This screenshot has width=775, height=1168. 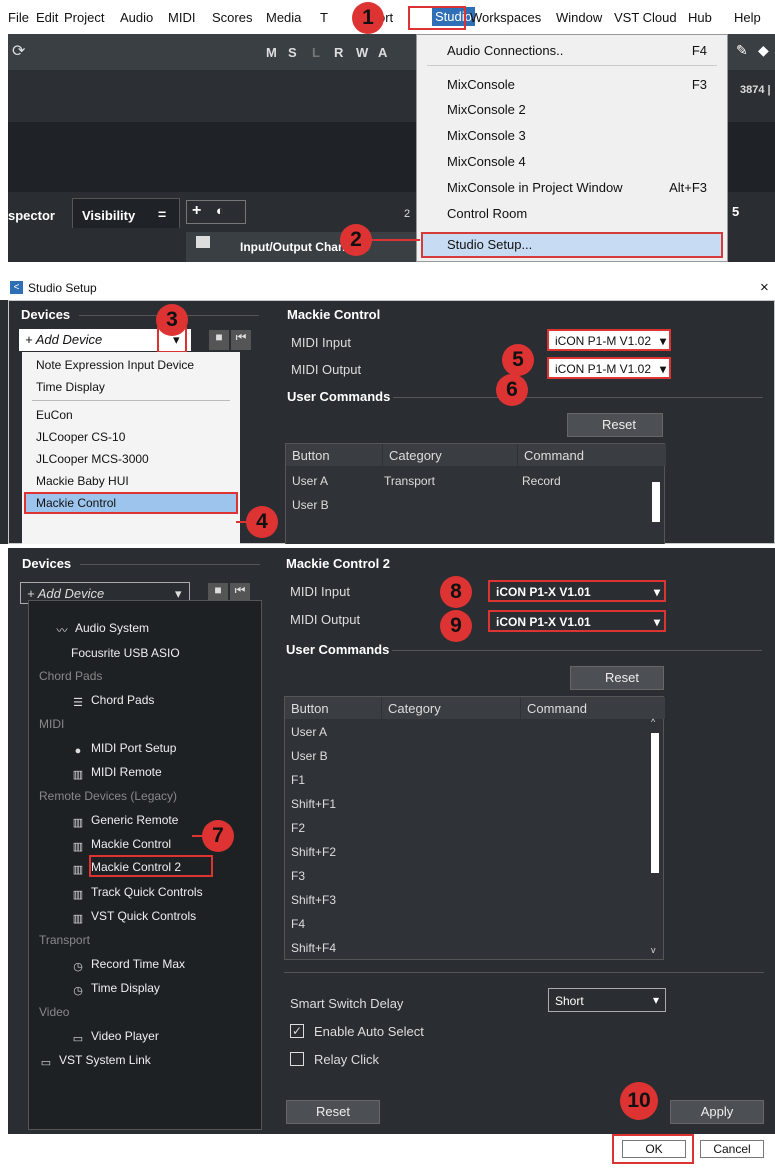 I want to click on menu-midi: MIDI, so click(x=181, y=17).